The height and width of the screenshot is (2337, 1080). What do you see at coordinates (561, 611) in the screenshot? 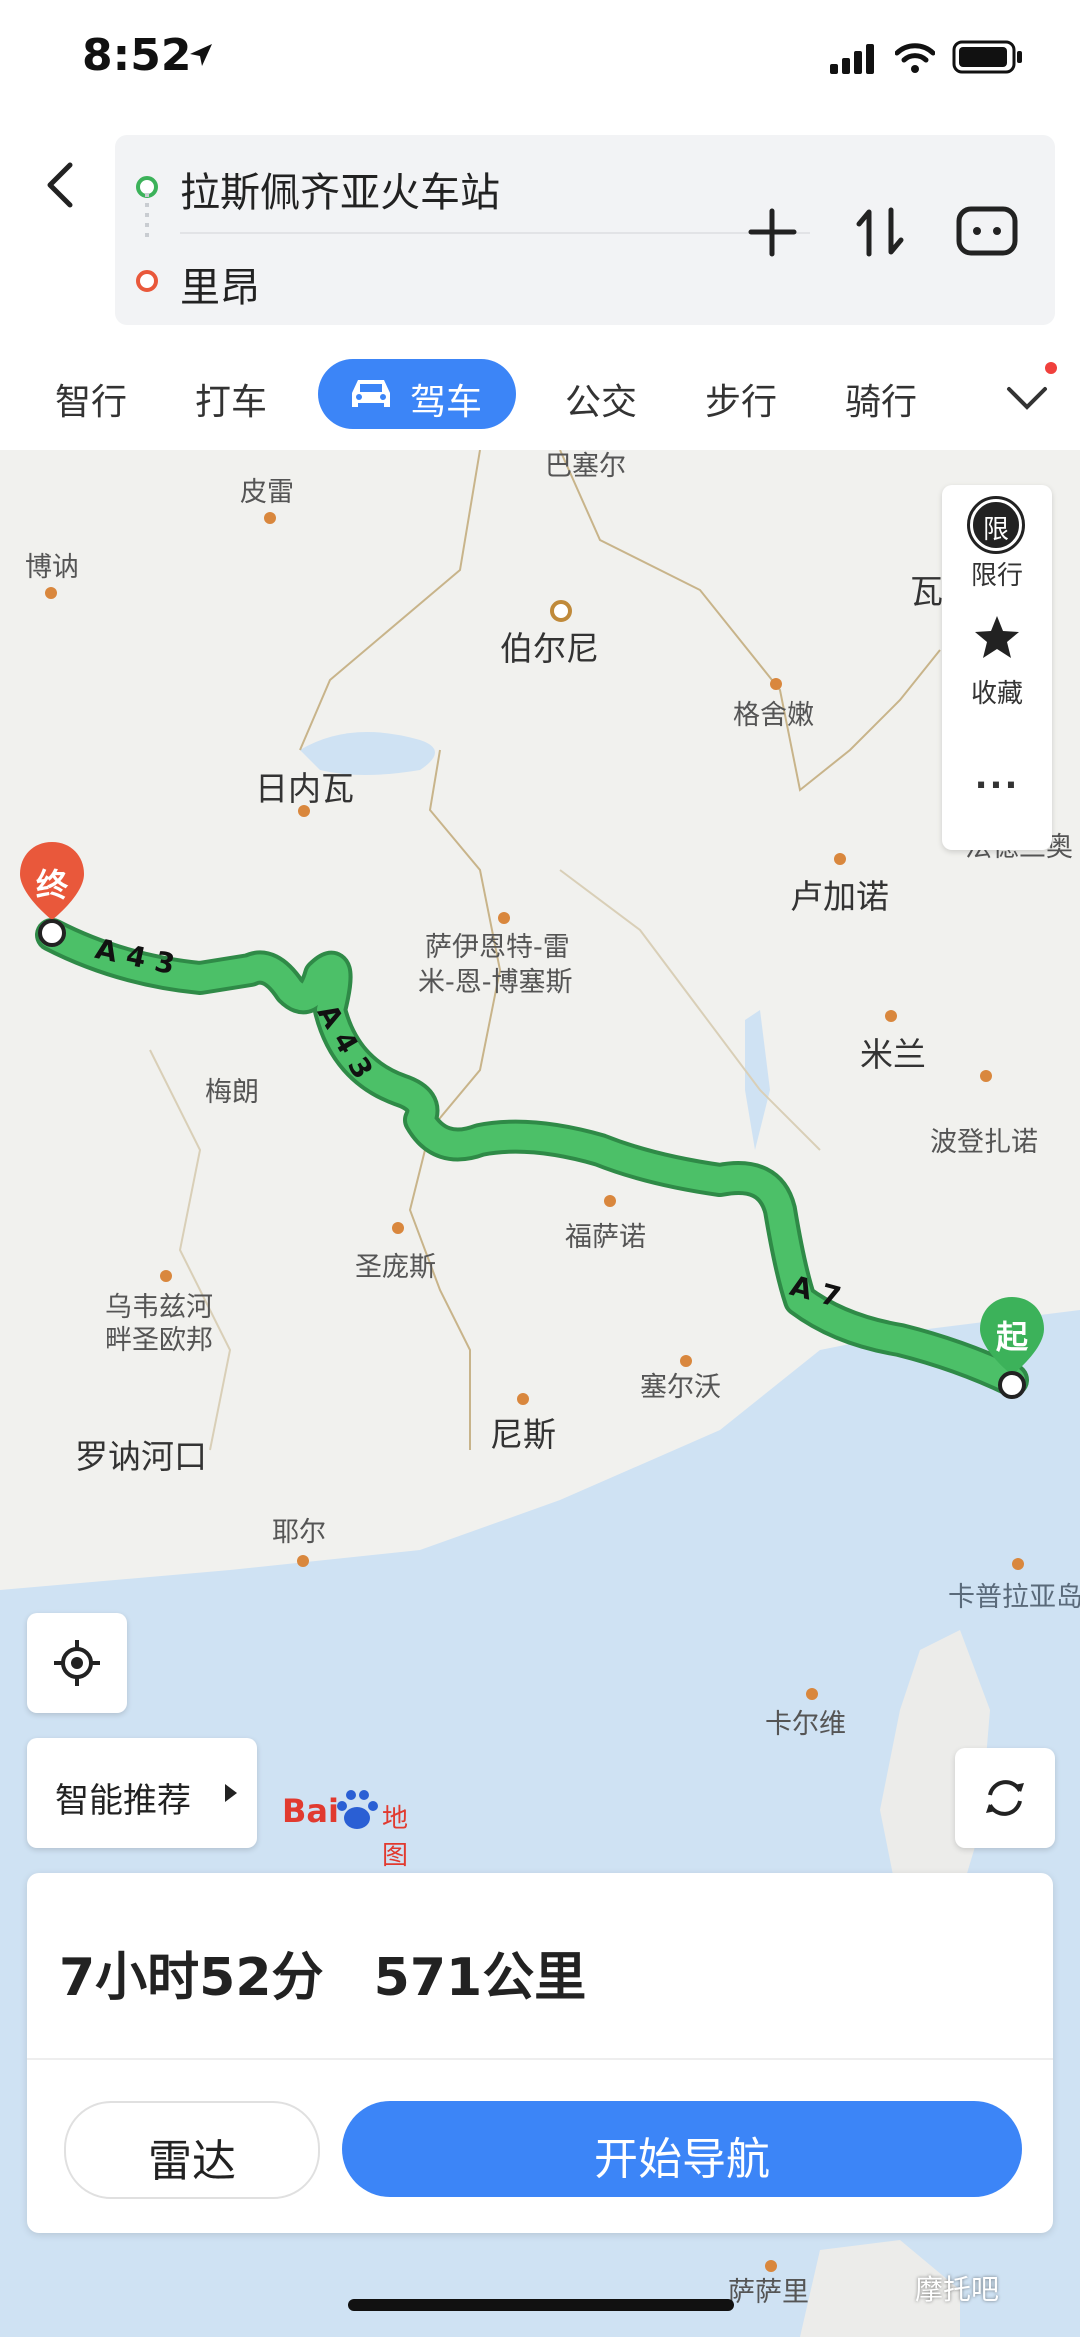
I see `capital-dot` at bounding box center [561, 611].